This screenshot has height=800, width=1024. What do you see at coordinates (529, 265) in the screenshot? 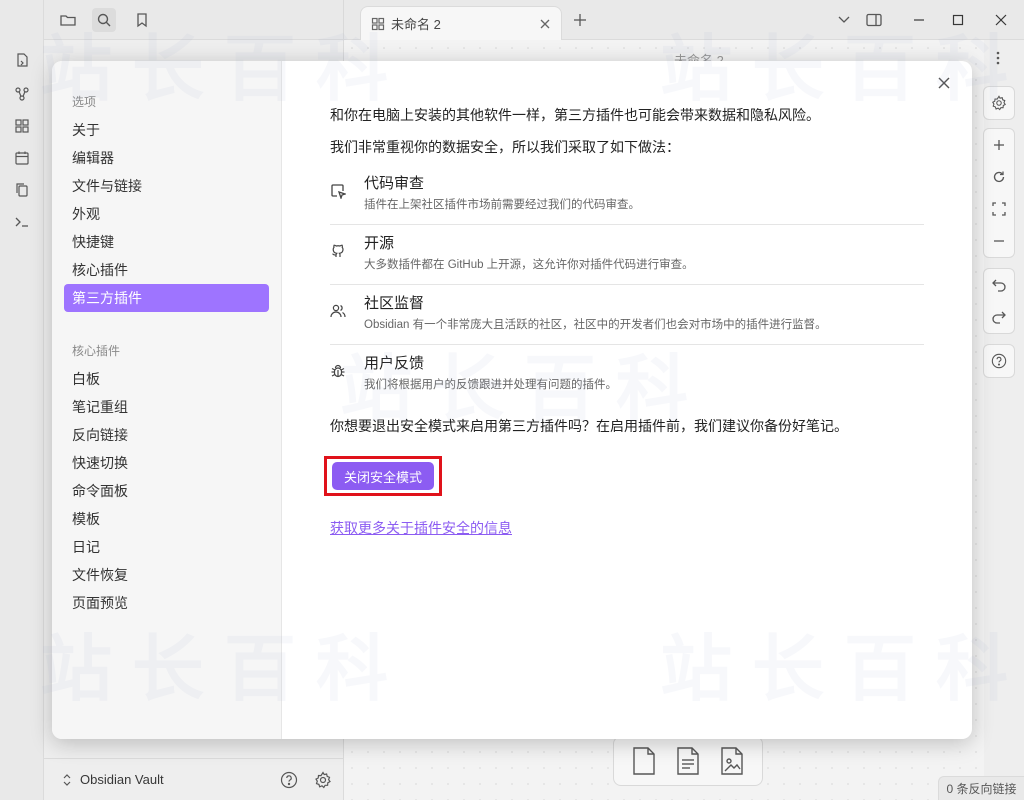
I see `feature-desc: 大多数插件都在 GitHub 上开源，这允许你对插件代码进行审查。` at bounding box center [529, 265].